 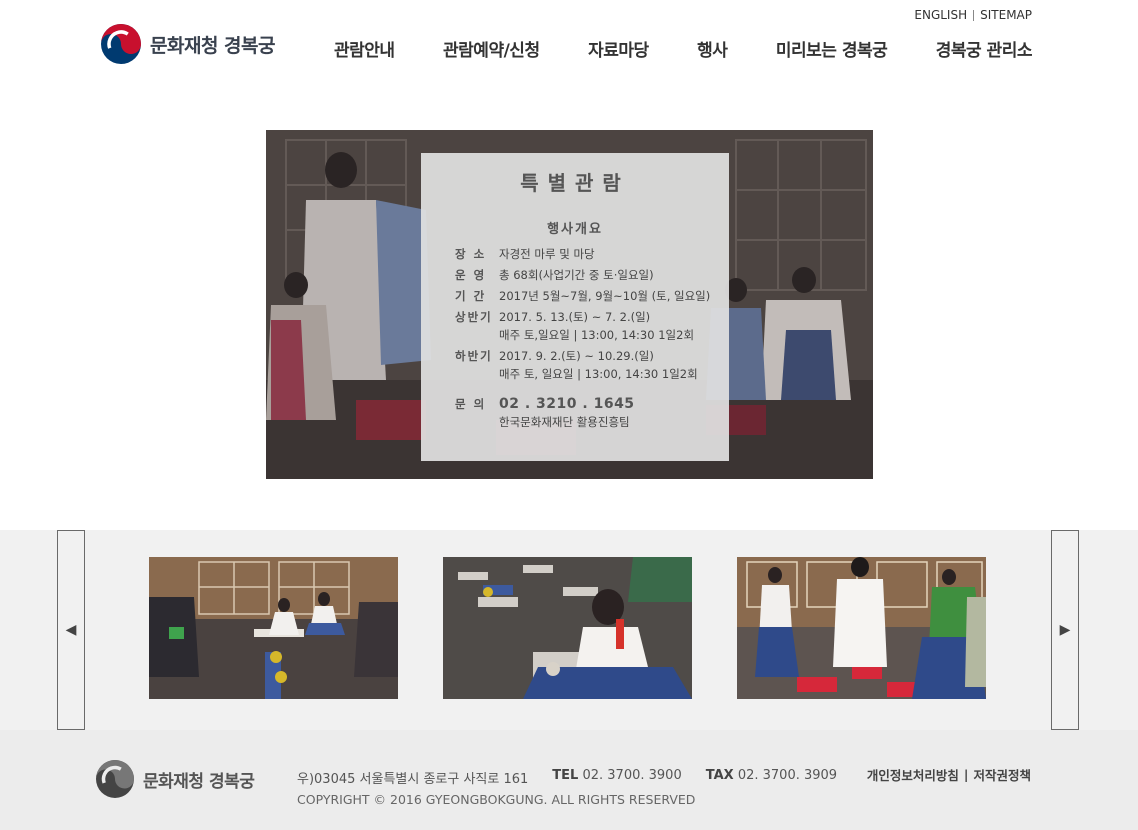 I want to click on info-key: 장 소, so click(x=471, y=254).